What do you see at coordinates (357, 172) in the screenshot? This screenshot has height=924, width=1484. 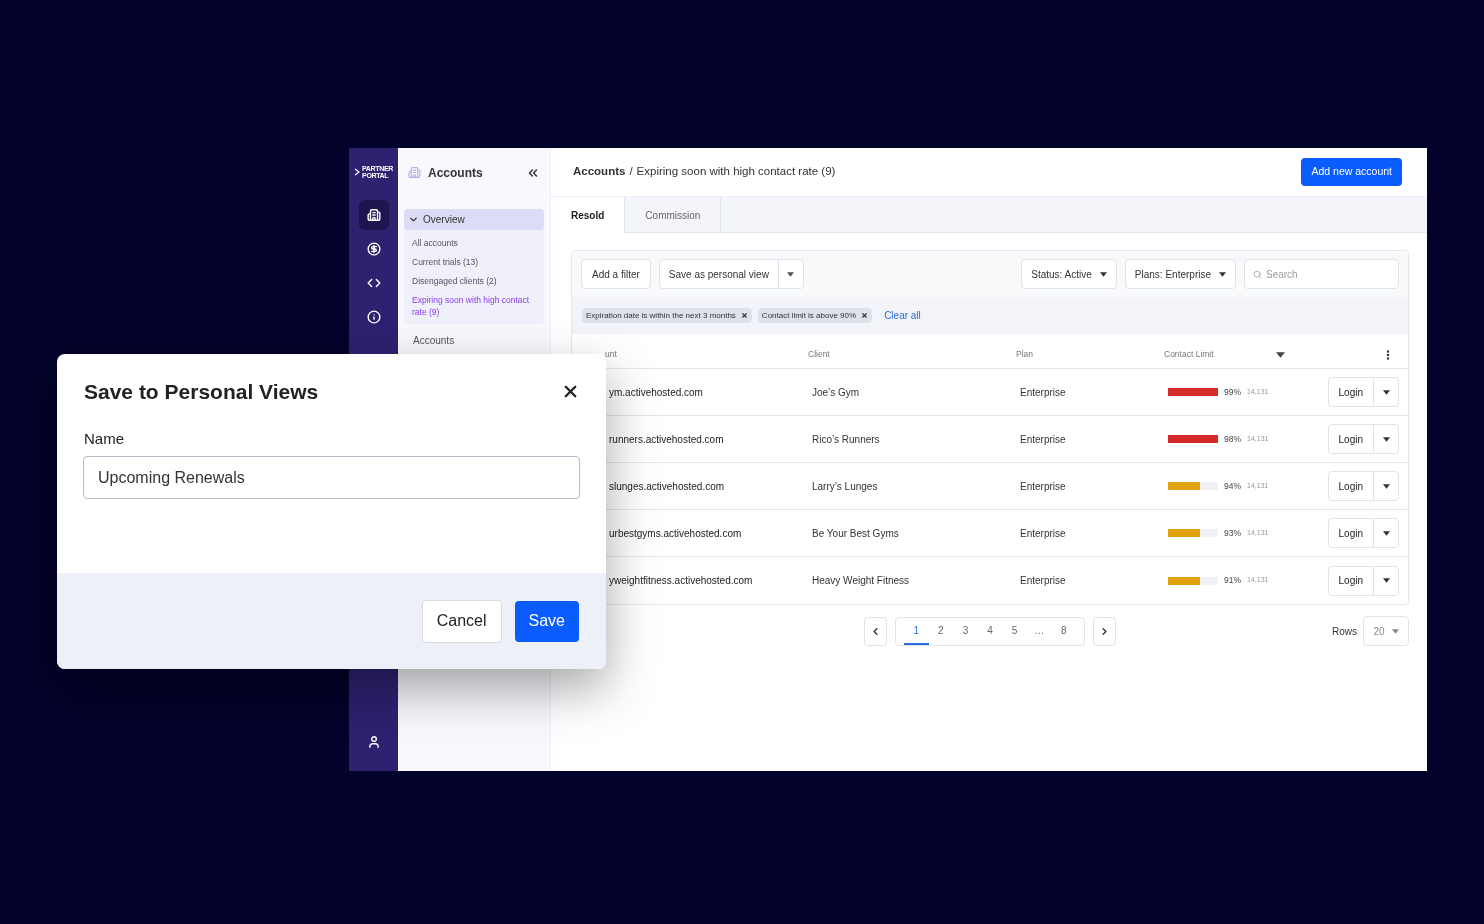 I see `chevron-logo-icon` at bounding box center [357, 172].